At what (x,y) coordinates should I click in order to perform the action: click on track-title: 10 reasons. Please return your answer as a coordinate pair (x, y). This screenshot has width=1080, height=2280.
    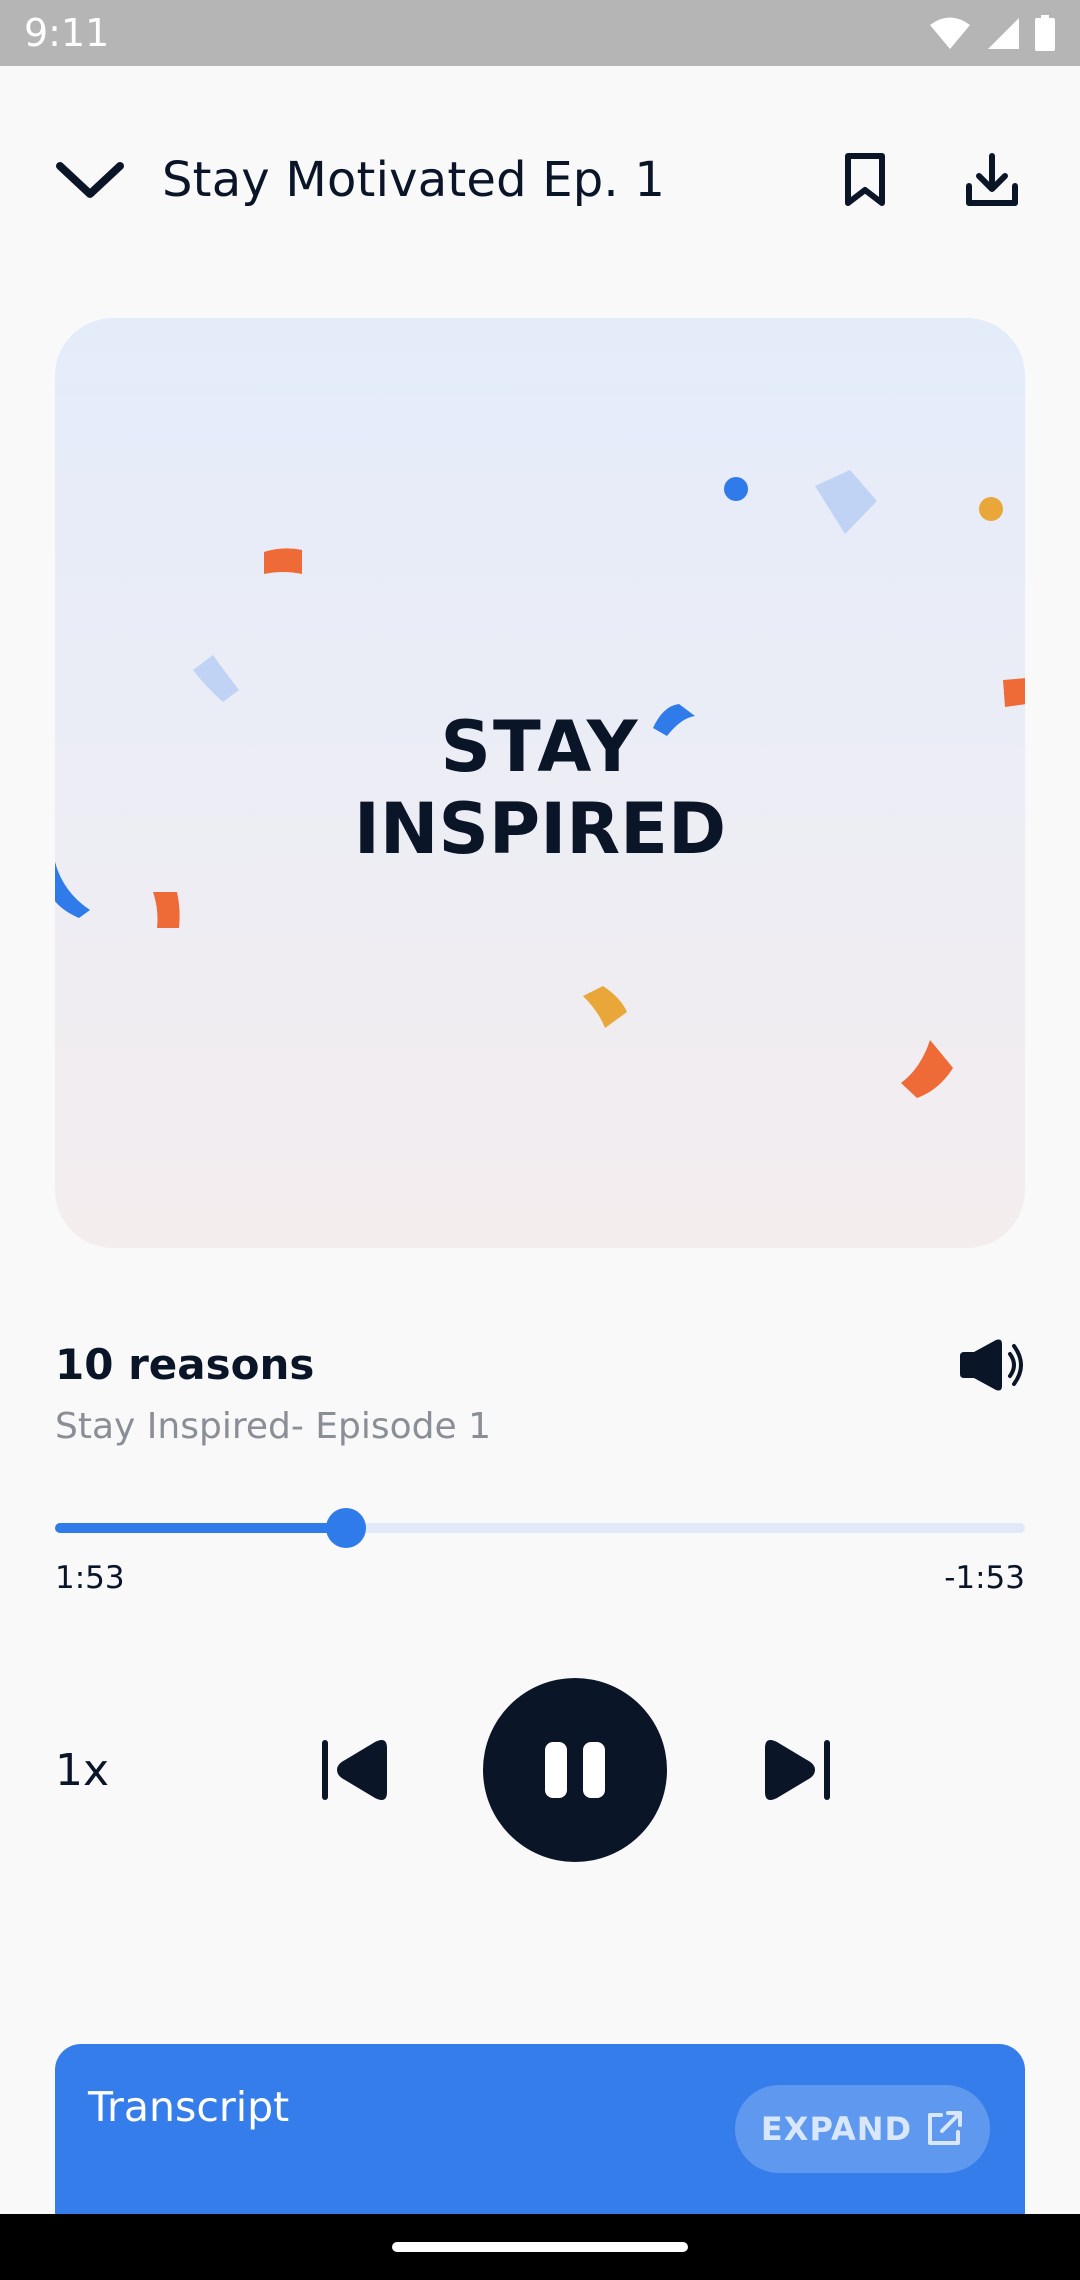
    Looking at the image, I should click on (185, 1364).